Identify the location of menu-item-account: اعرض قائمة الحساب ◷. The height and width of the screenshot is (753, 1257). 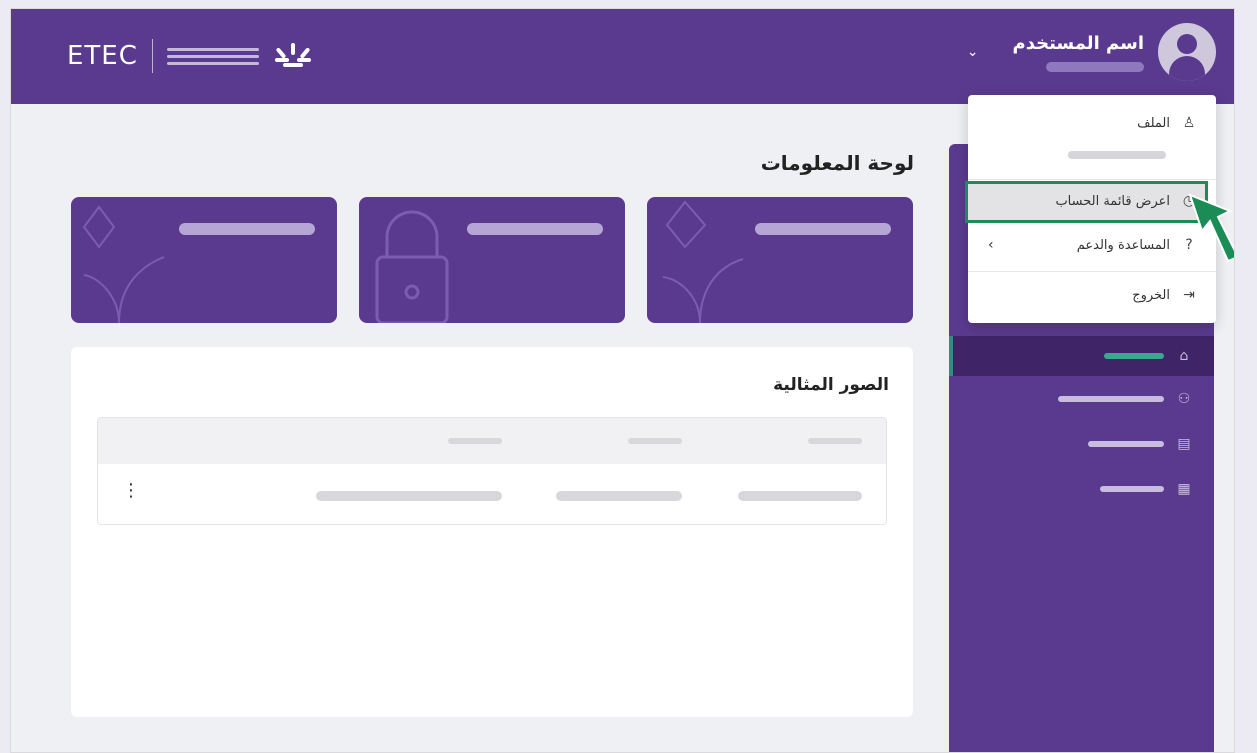
(1092, 201).